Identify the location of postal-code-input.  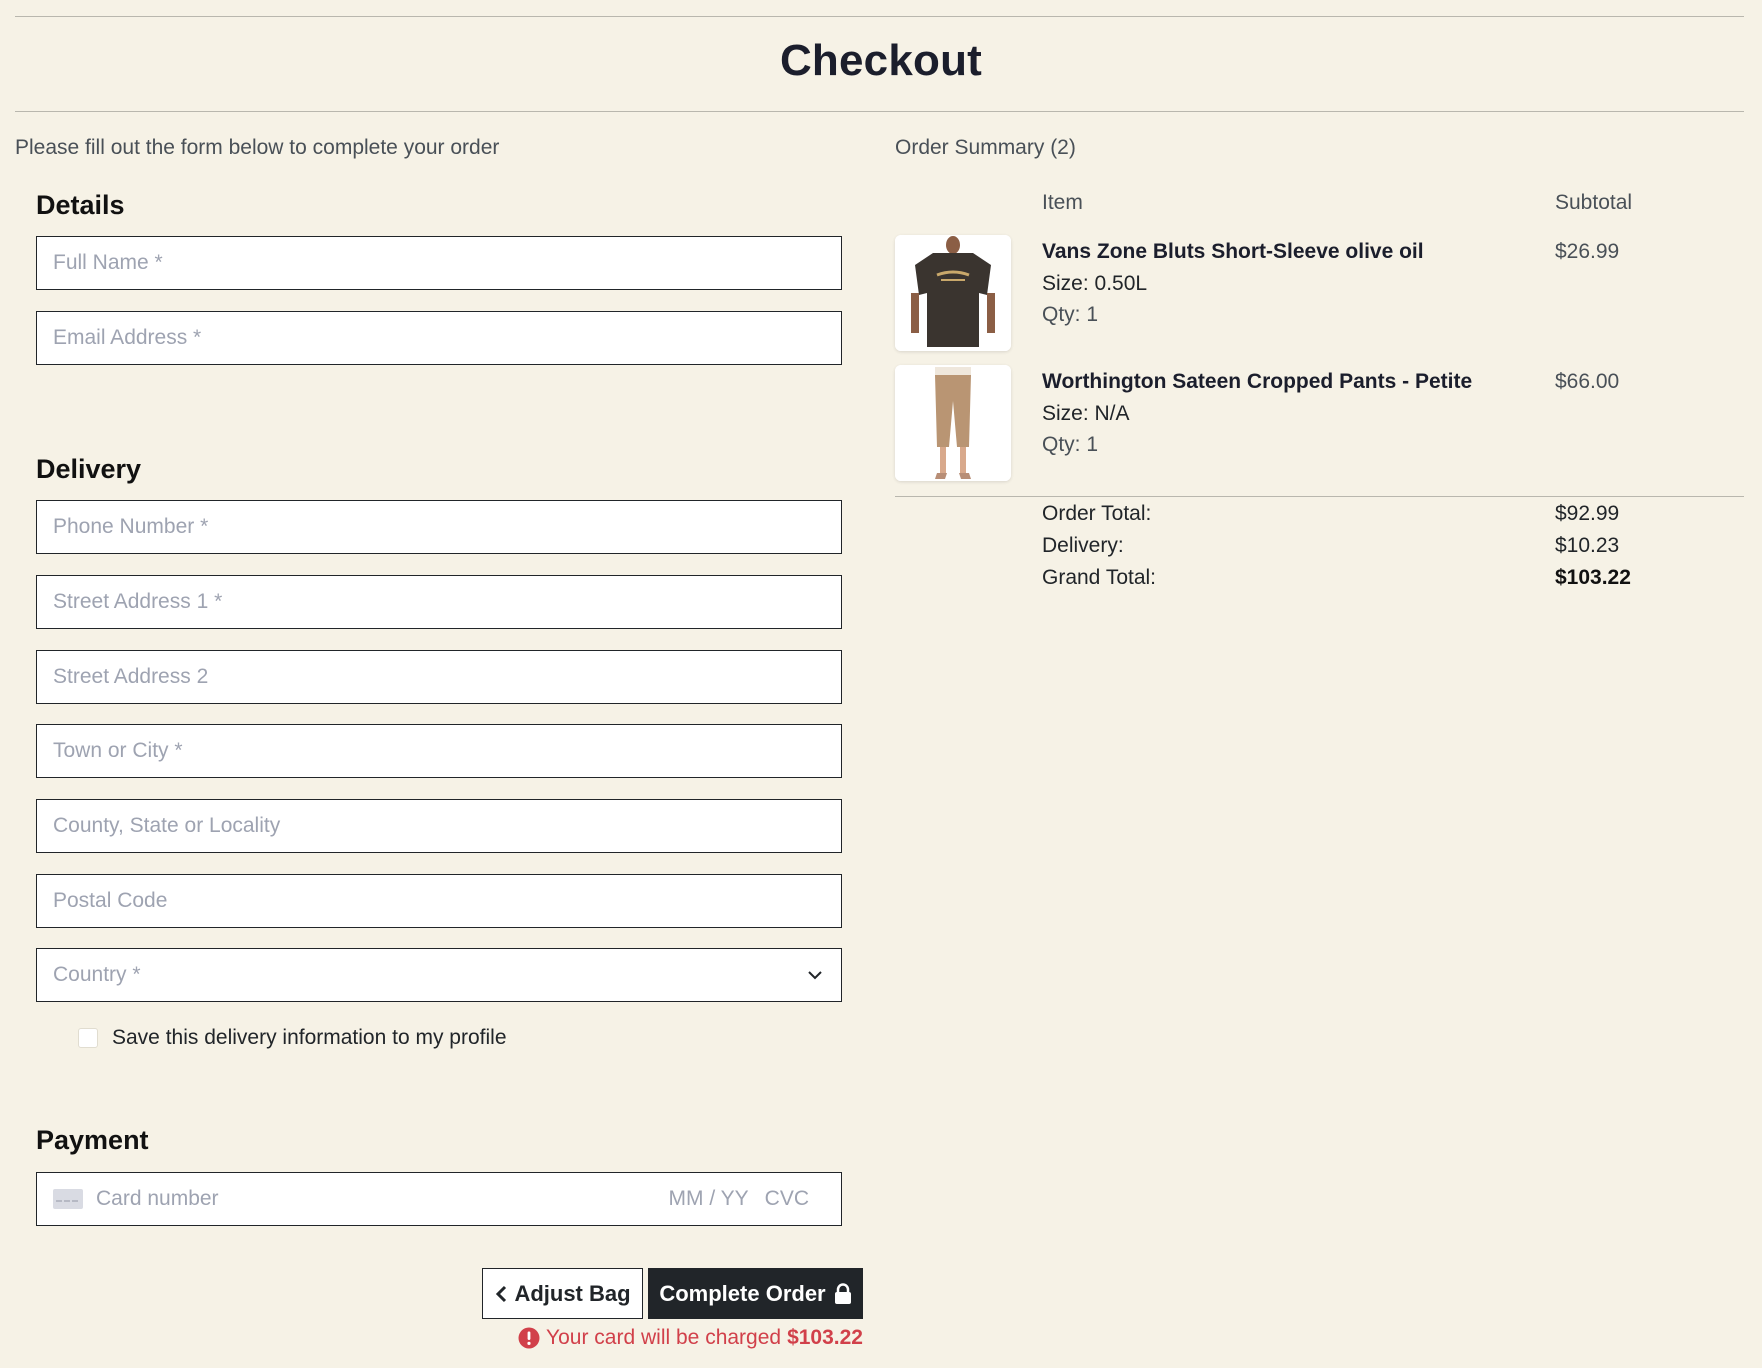
(439, 901).